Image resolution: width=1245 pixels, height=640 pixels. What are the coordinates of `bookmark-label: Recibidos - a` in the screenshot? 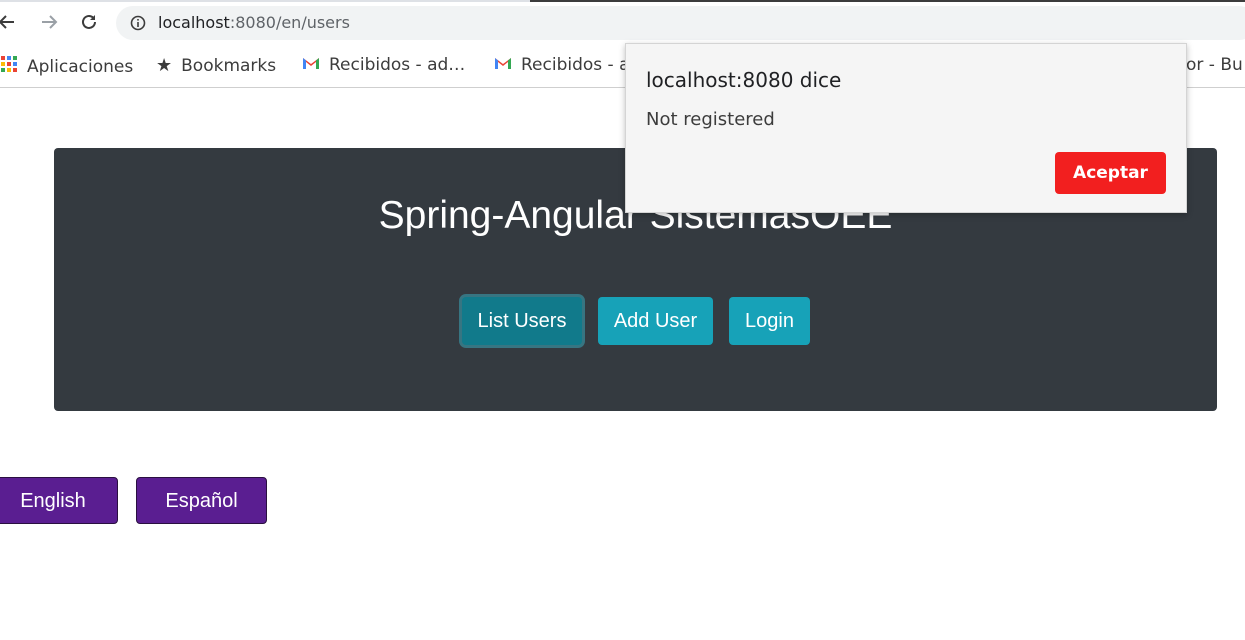 It's located at (575, 65).